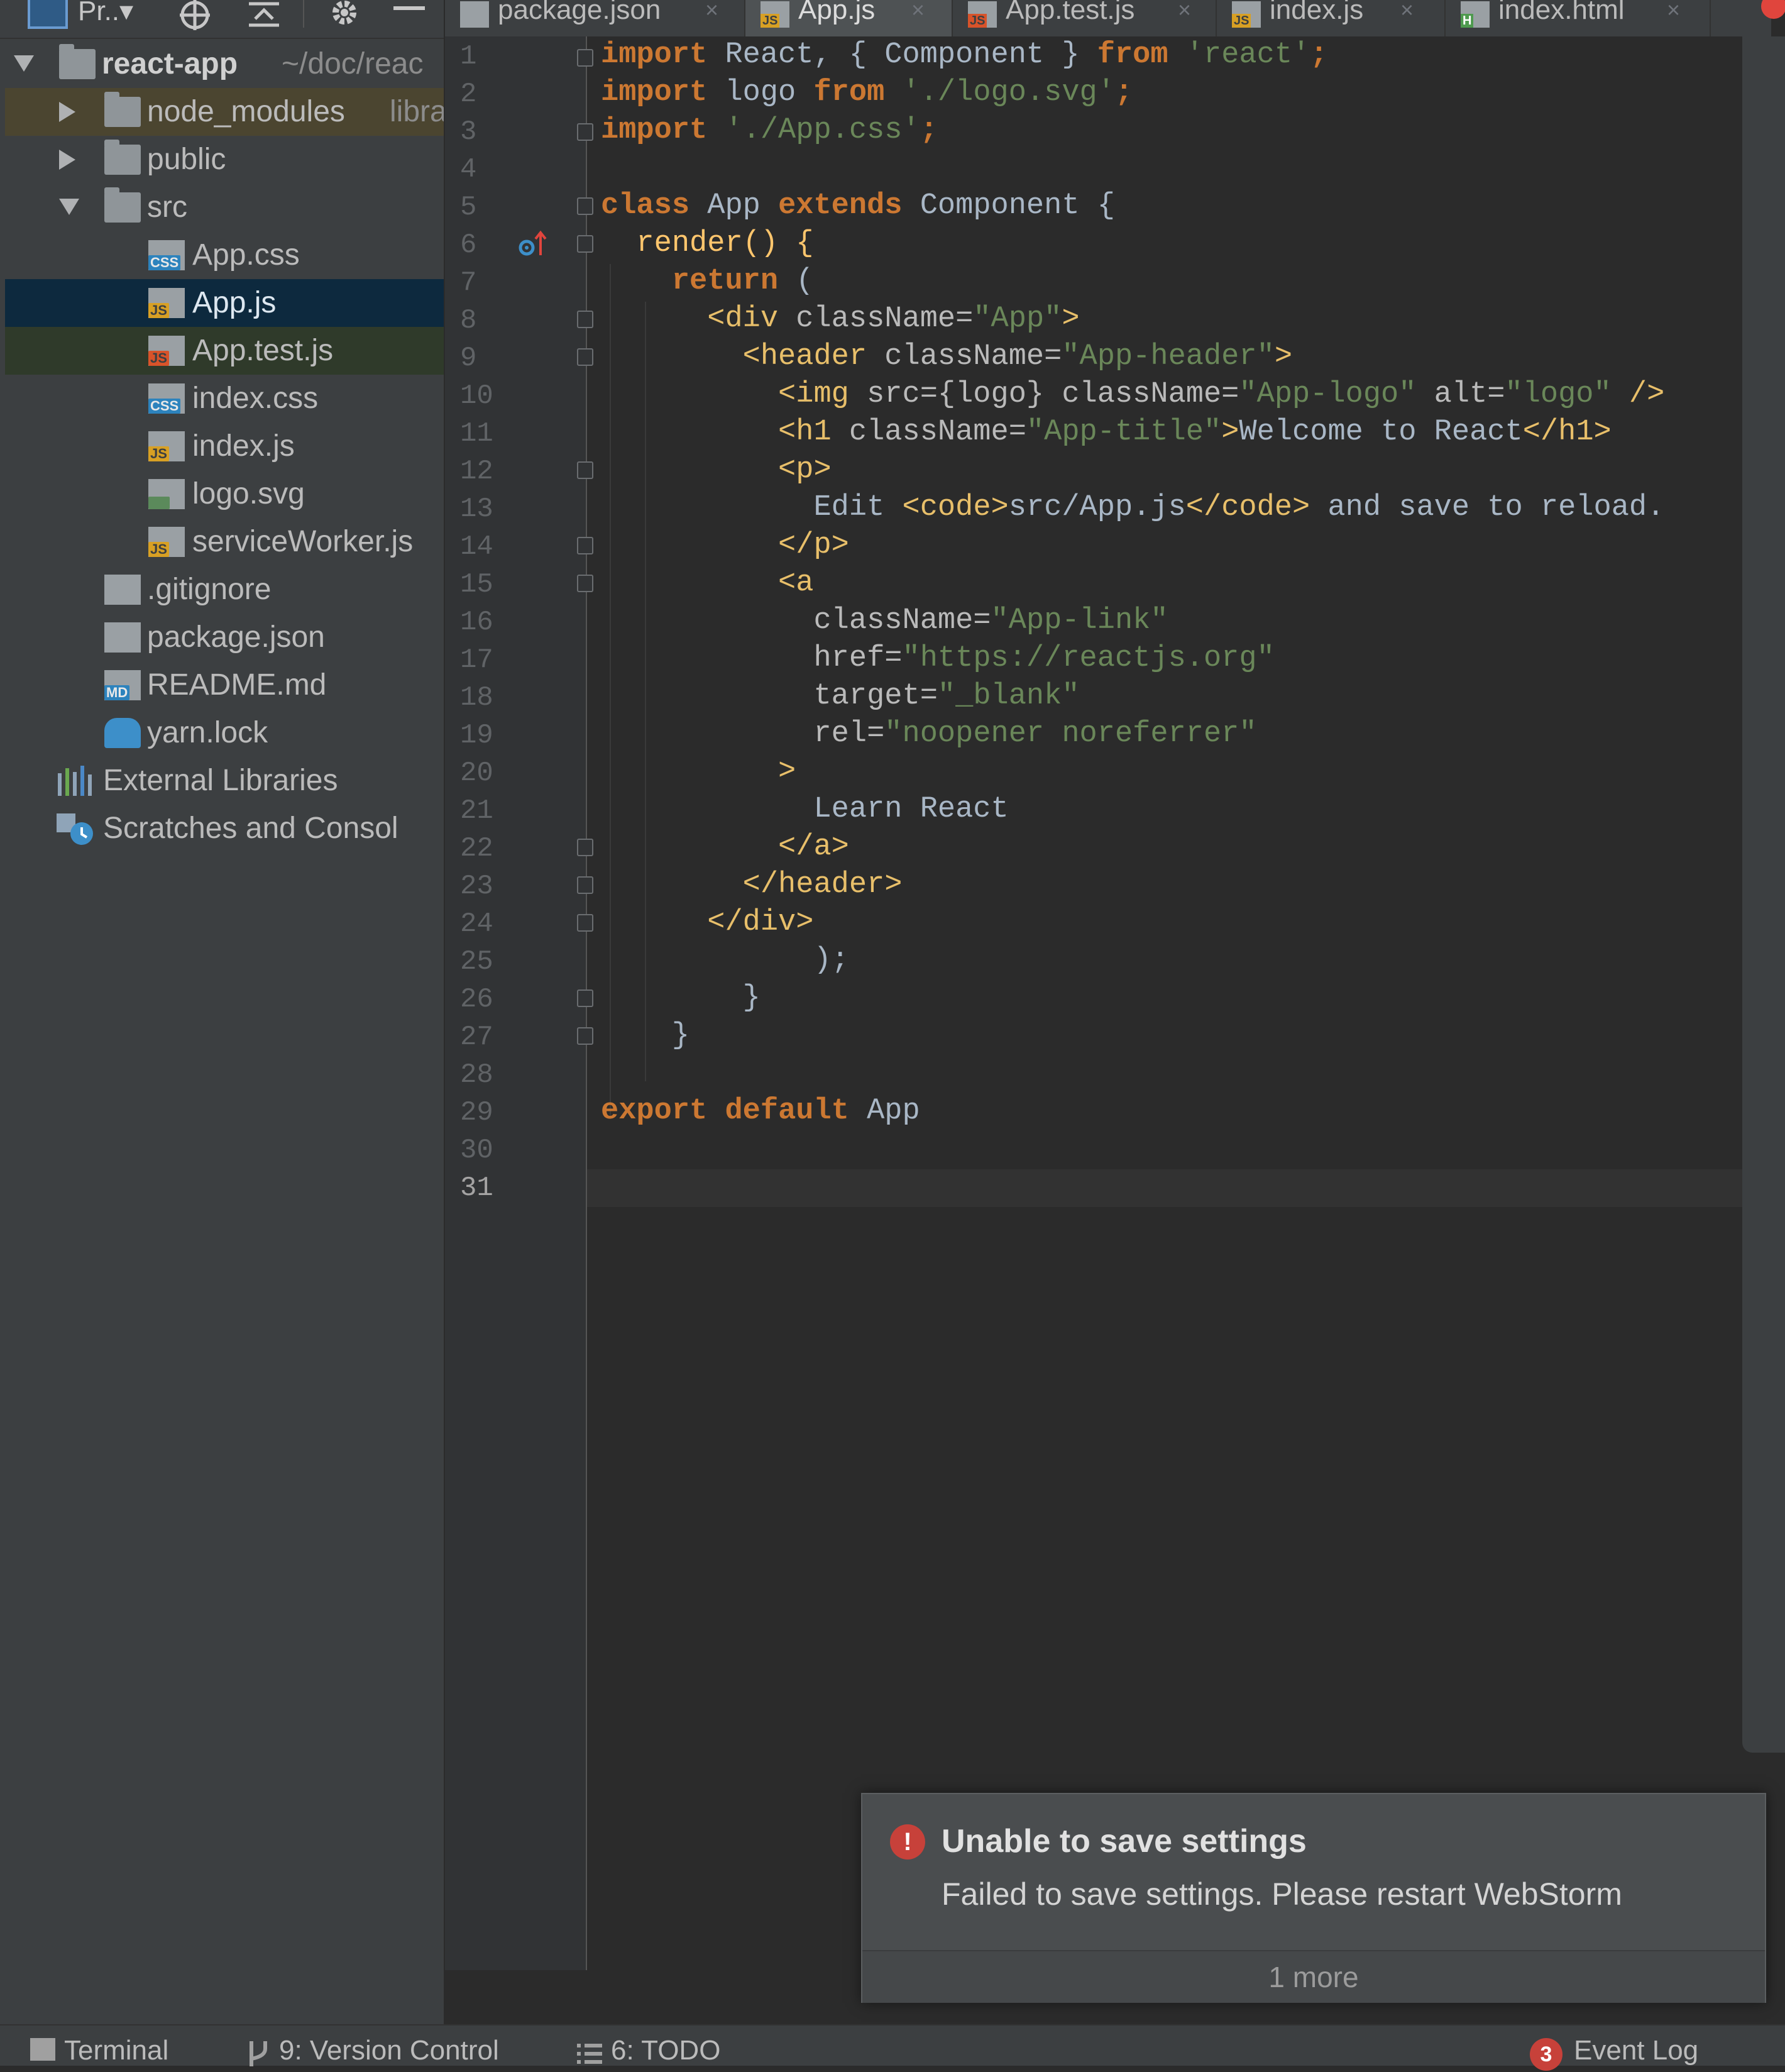 This screenshot has height=2072, width=1785. Describe the element at coordinates (248, 493) in the screenshot. I see `tree-item-label: logo.svg` at that location.